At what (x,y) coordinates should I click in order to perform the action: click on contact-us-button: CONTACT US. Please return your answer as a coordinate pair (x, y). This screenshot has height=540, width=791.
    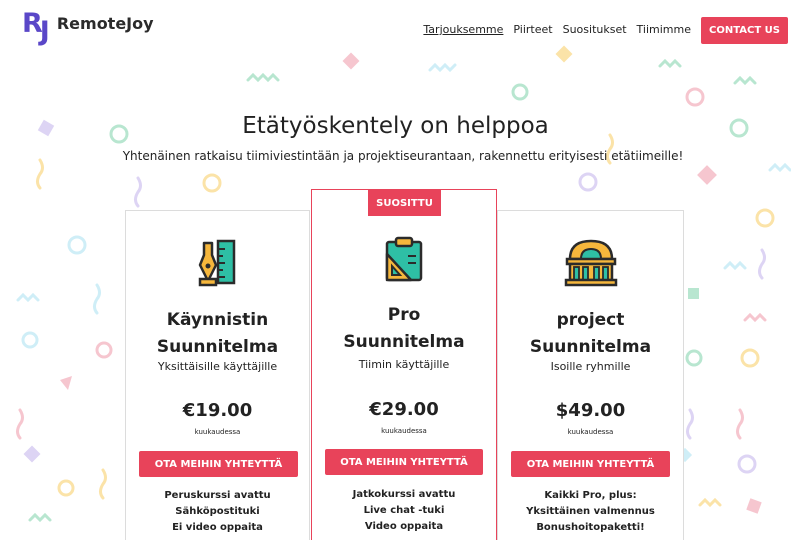
    Looking at the image, I should click on (744, 30).